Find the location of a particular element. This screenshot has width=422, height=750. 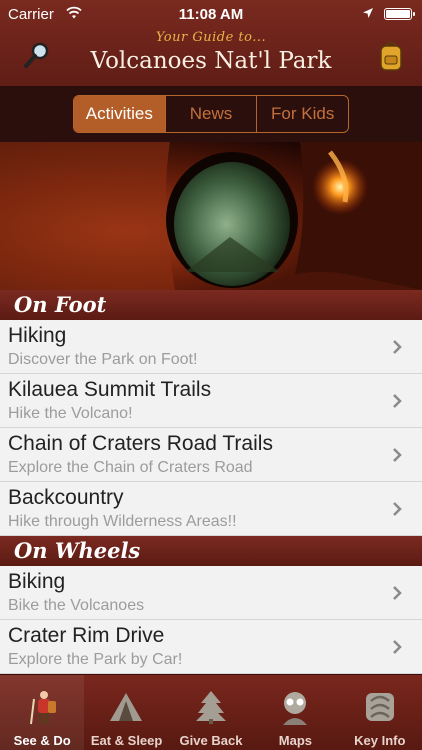

row-title: Chain of Craters Road Trails is located at coordinates (140, 443).